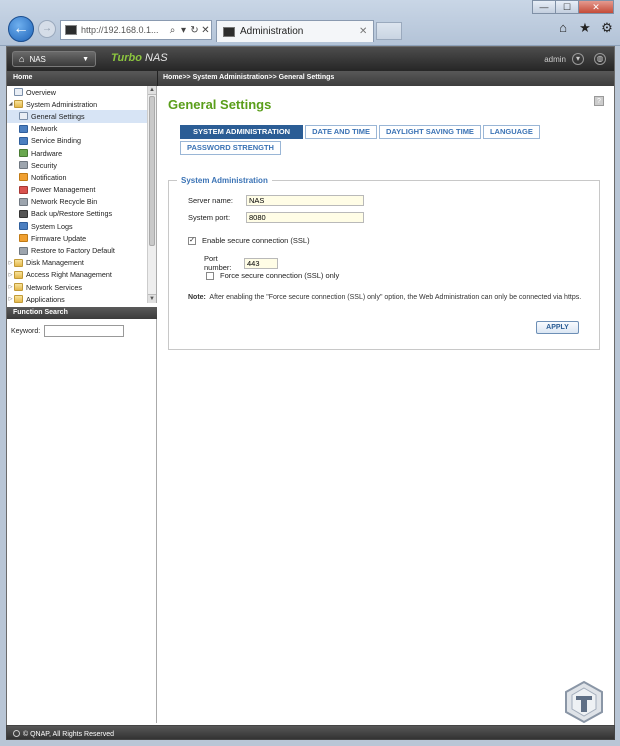  Describe the element at coordinates (23, 128) in the screenshot. I see `network-icon` at that location.